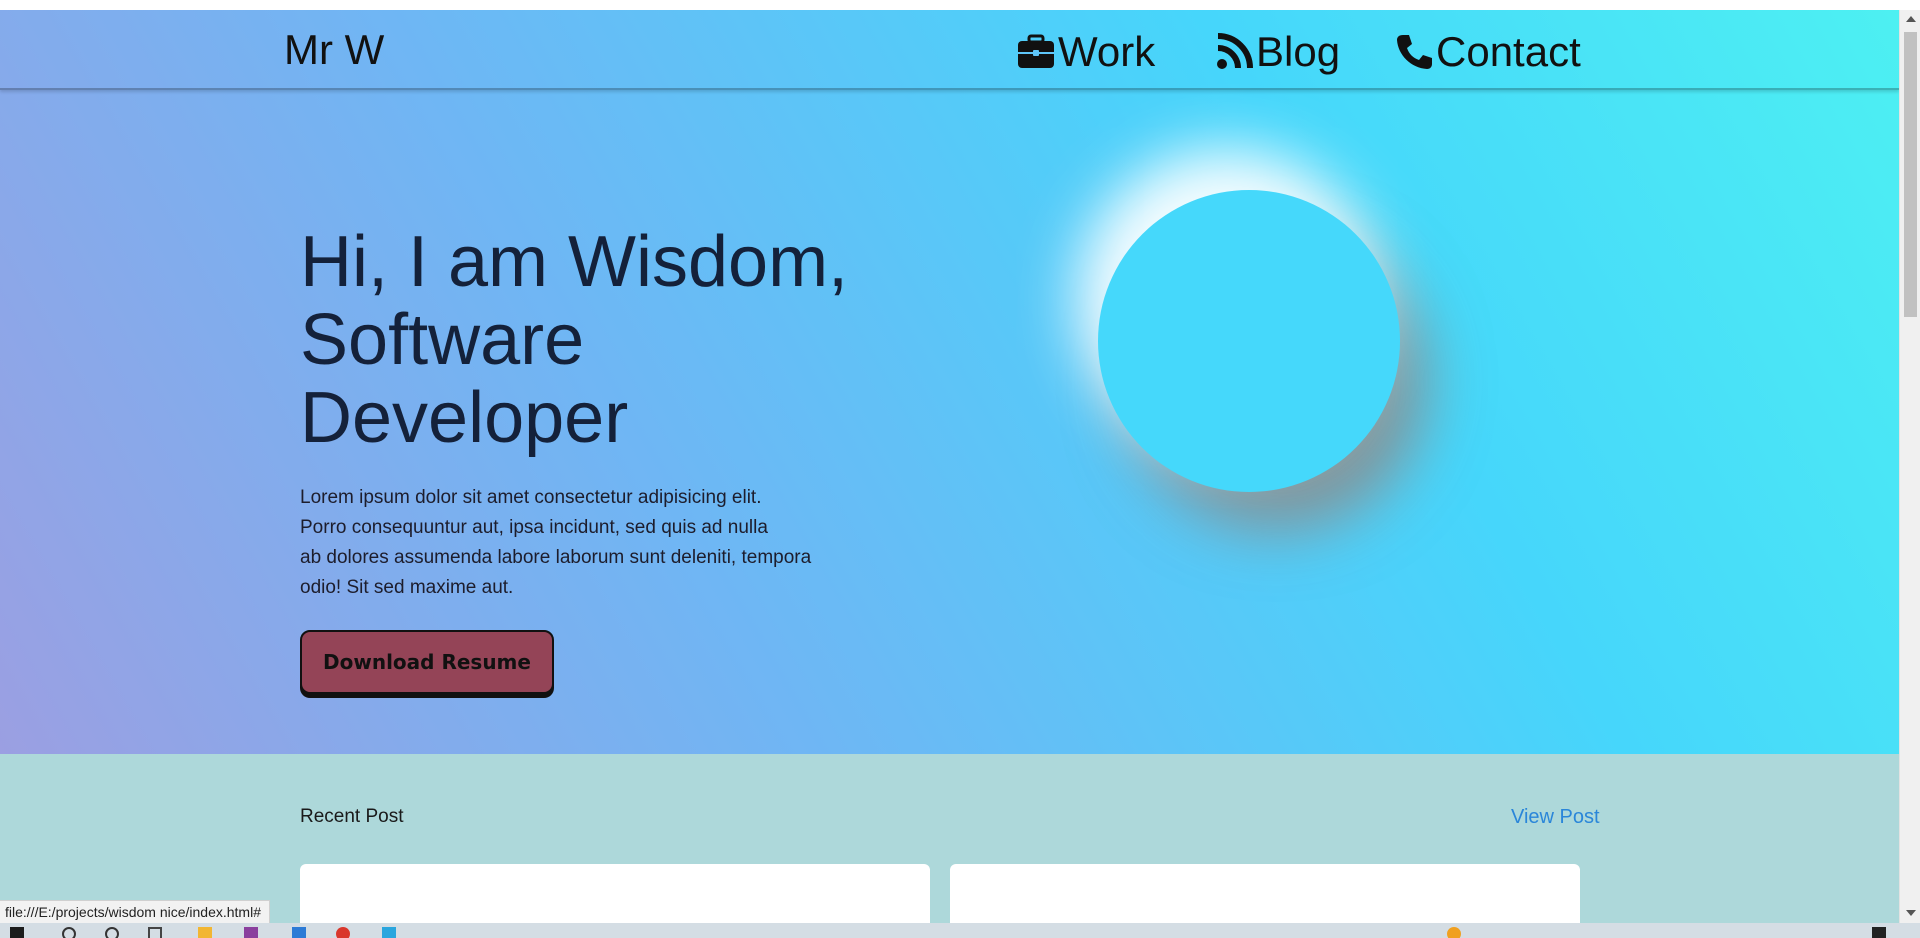 The image size is (1920, 938). What do you see at coordinates (1909, 466) in the screenshot?
I see `vertical-scrollbar` at bounding box center [1909, 466].